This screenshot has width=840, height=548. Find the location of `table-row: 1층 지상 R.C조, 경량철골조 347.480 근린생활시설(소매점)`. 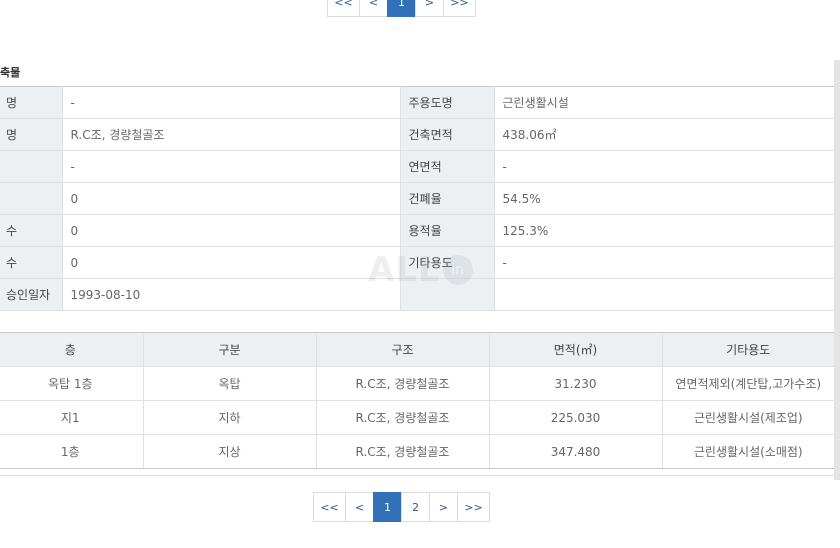

table-row: 1층 지상 R.C조, 경량철골조 347.480 근린생활시설(소매점) is located at coordinates (417, 451).